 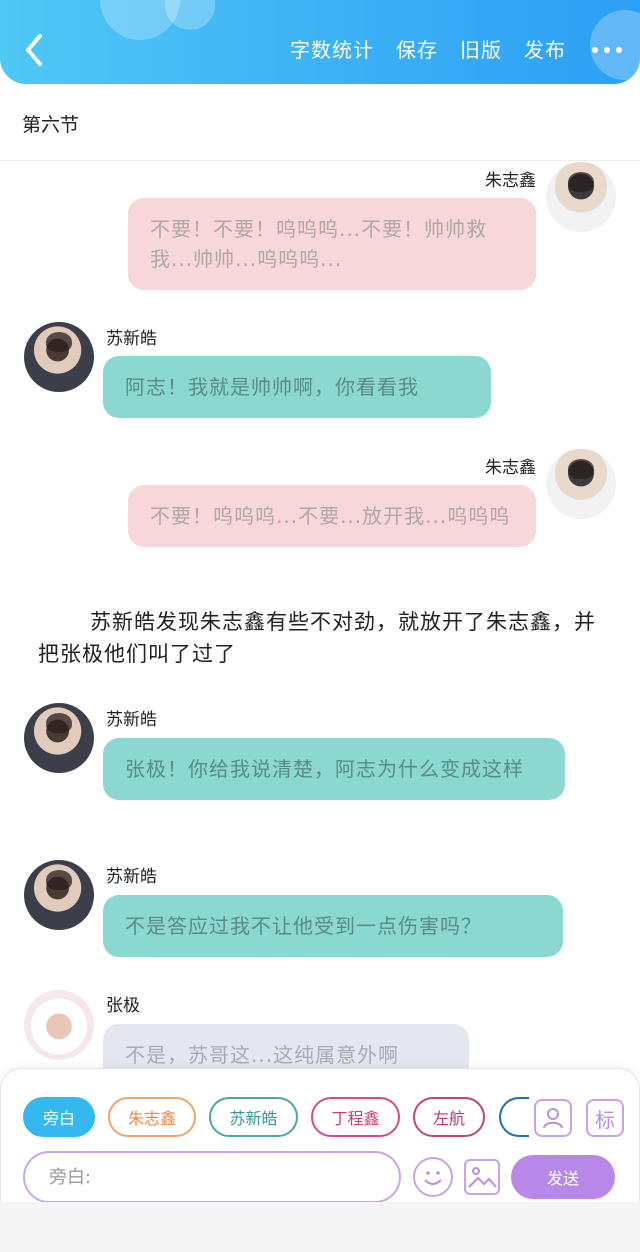 I want to click on divider, so click(x=320, y=160).